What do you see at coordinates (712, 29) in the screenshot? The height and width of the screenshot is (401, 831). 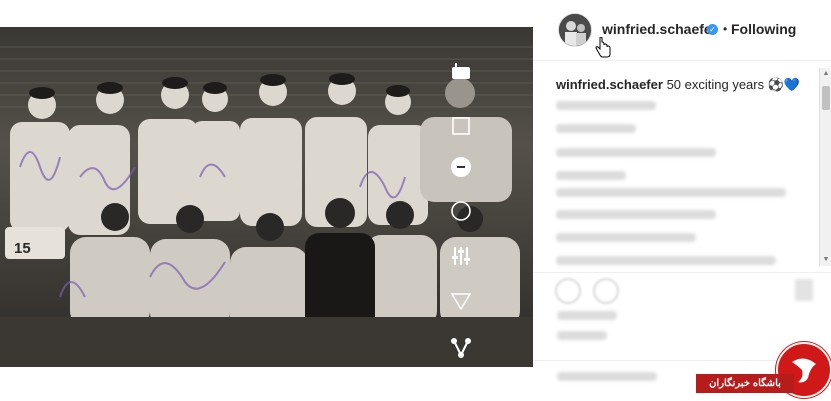 I see `verified-badge-icon: ✓` at bounding box center [712, 29].